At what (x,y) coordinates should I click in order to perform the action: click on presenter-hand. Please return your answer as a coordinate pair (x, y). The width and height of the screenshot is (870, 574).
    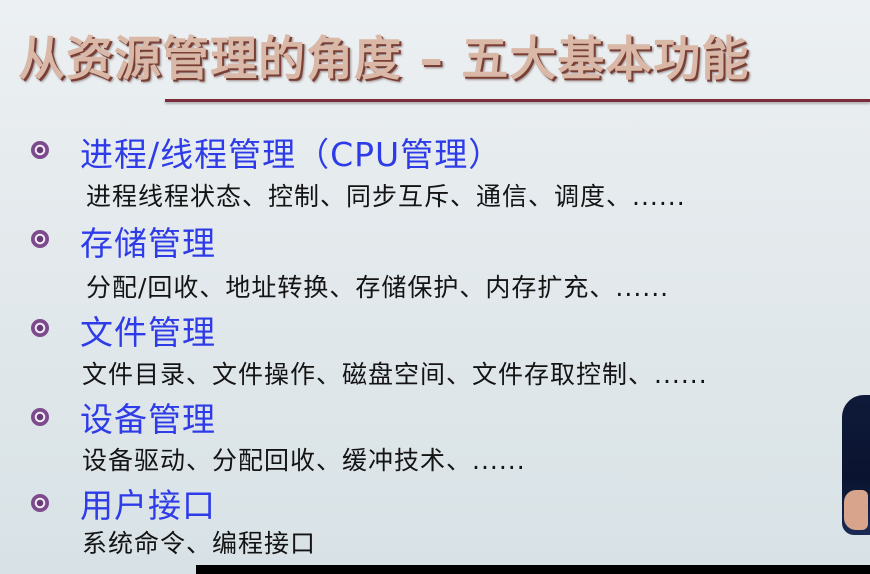
    Looking at the image, I should click on (856, 510).